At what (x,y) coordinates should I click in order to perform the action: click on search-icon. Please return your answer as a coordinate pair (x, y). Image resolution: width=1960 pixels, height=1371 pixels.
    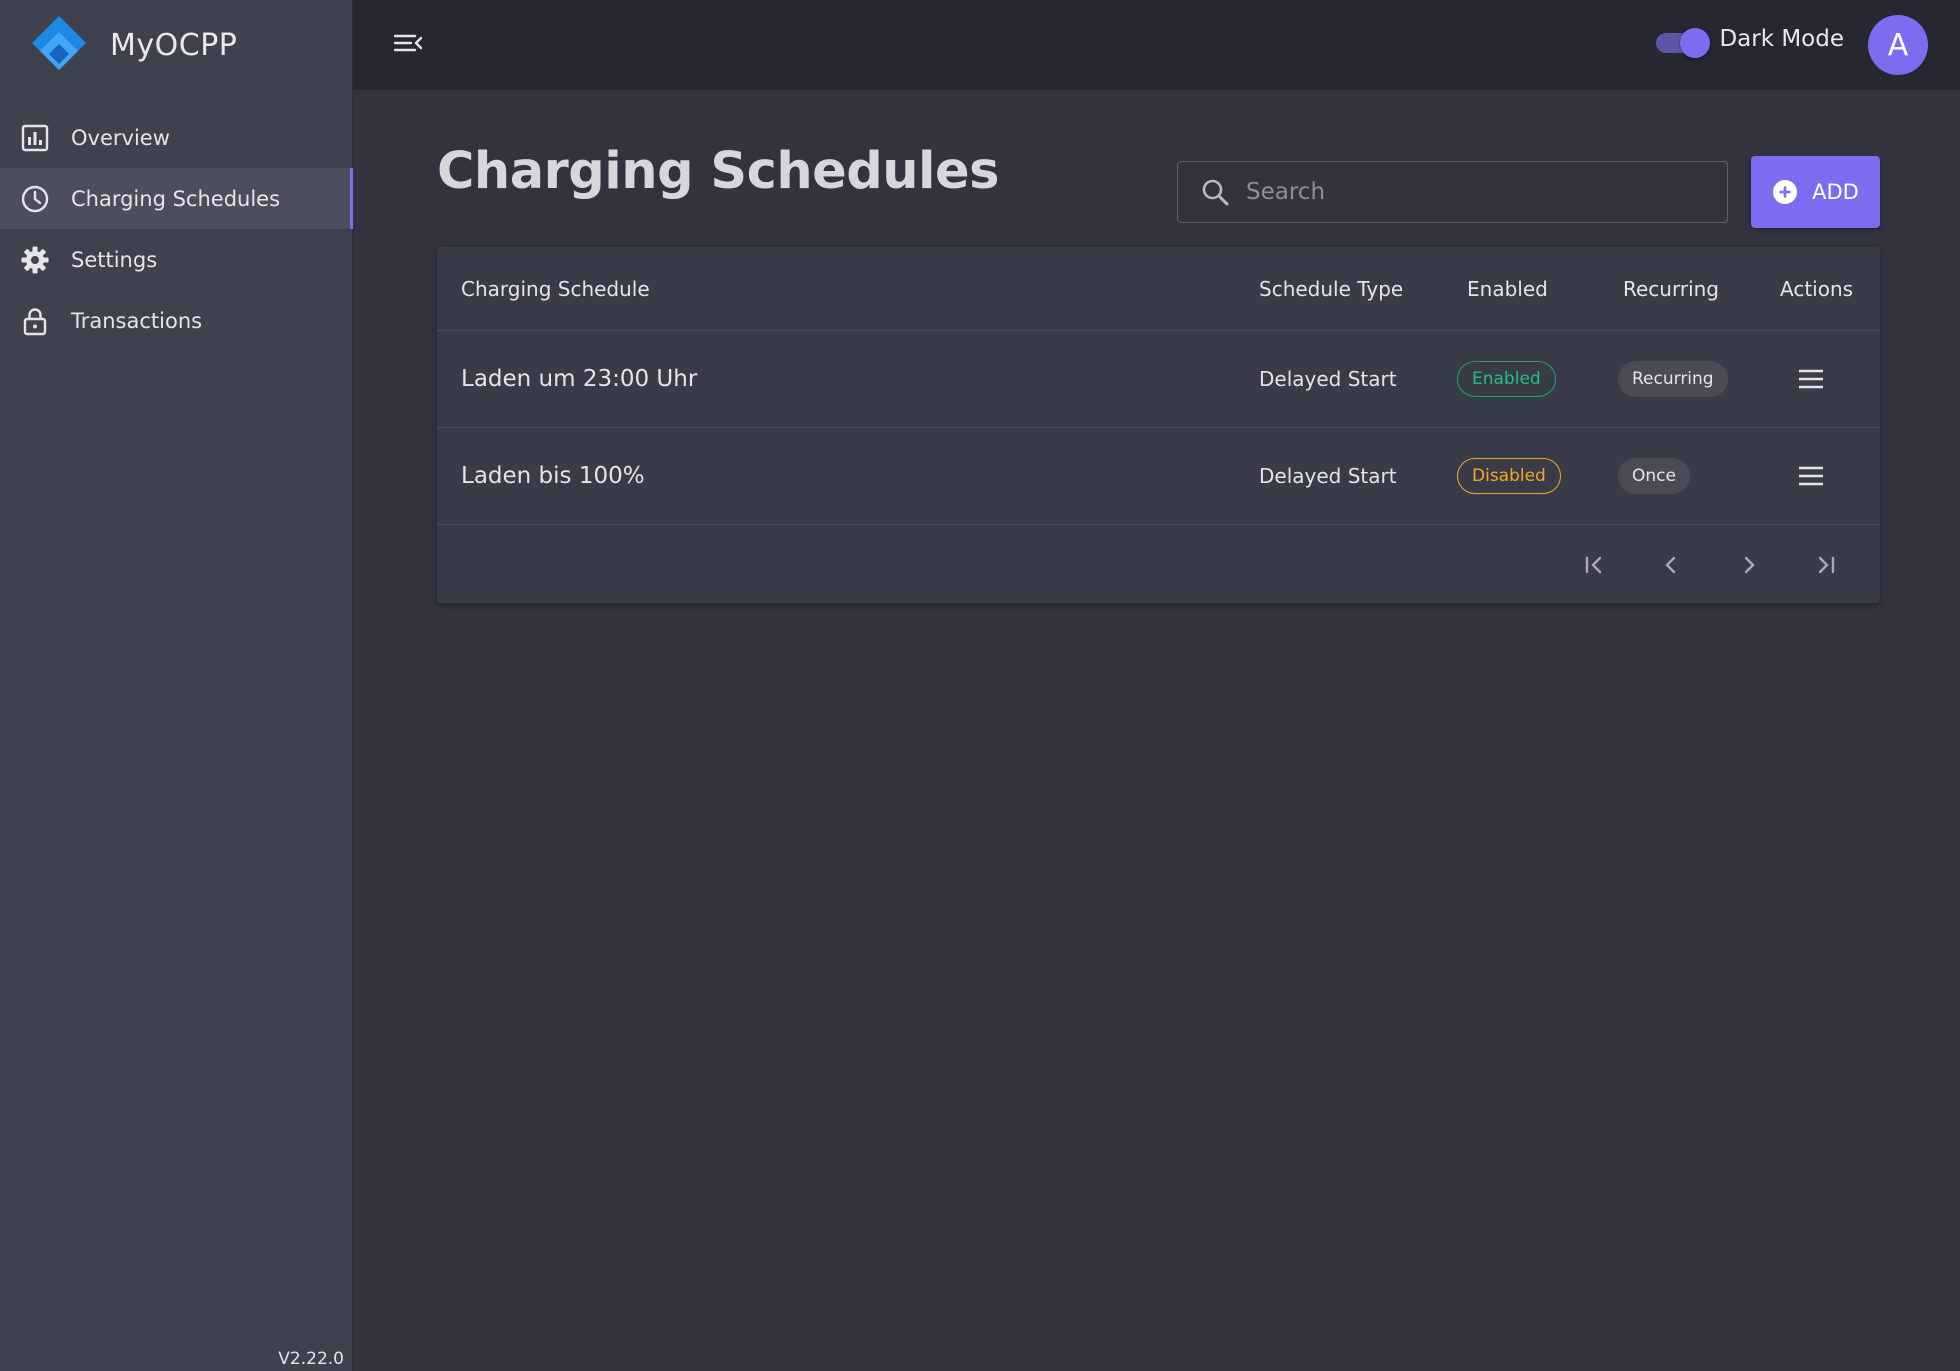
    Looking at the image, I should click on (1215, 192).